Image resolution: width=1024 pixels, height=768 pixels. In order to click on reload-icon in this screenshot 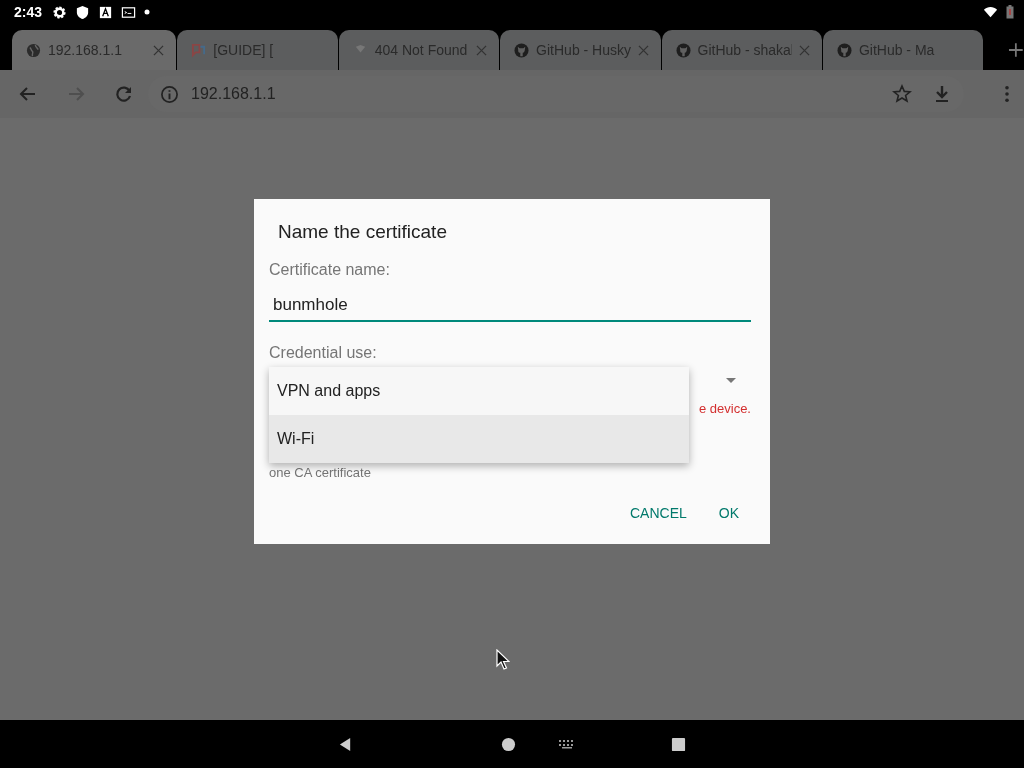, I will do `click(124, 94)`.